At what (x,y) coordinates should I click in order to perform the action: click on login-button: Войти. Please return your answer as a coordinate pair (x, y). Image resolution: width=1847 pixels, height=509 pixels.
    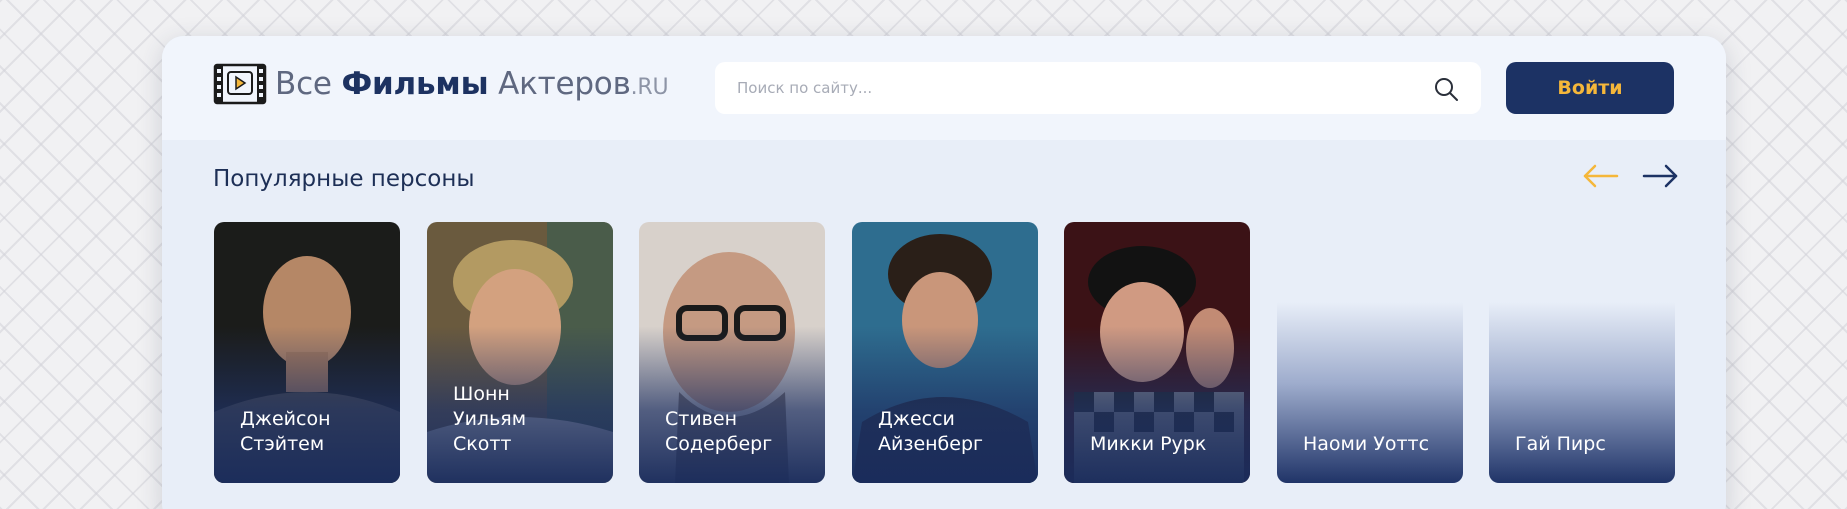
    Looking at the image, I should click on (1590, 88).